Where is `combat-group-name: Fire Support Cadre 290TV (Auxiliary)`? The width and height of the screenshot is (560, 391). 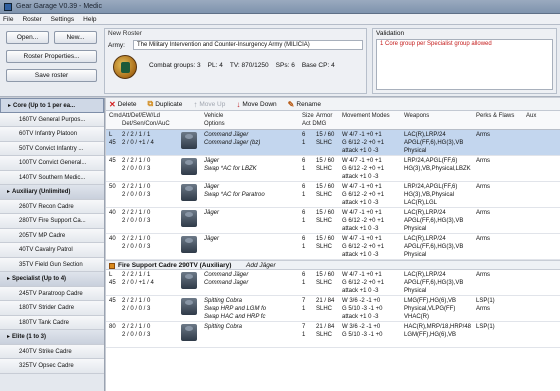
combat-group-name: Fire Support Cadre 290TV (Auxiliary) is located at coordinates (175, 265).